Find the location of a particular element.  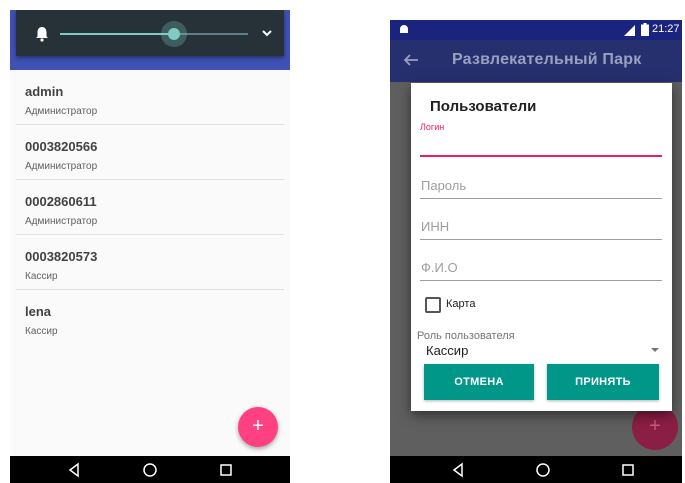

login-field-label: Логин is located at coordinates (432, 127).